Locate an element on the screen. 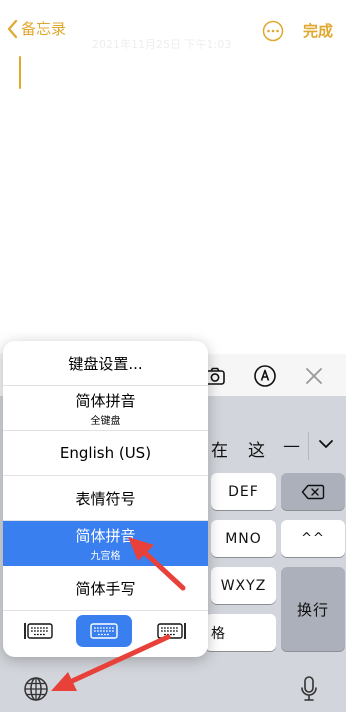  keyboard-right-icon is located at coordinates (171, 631).